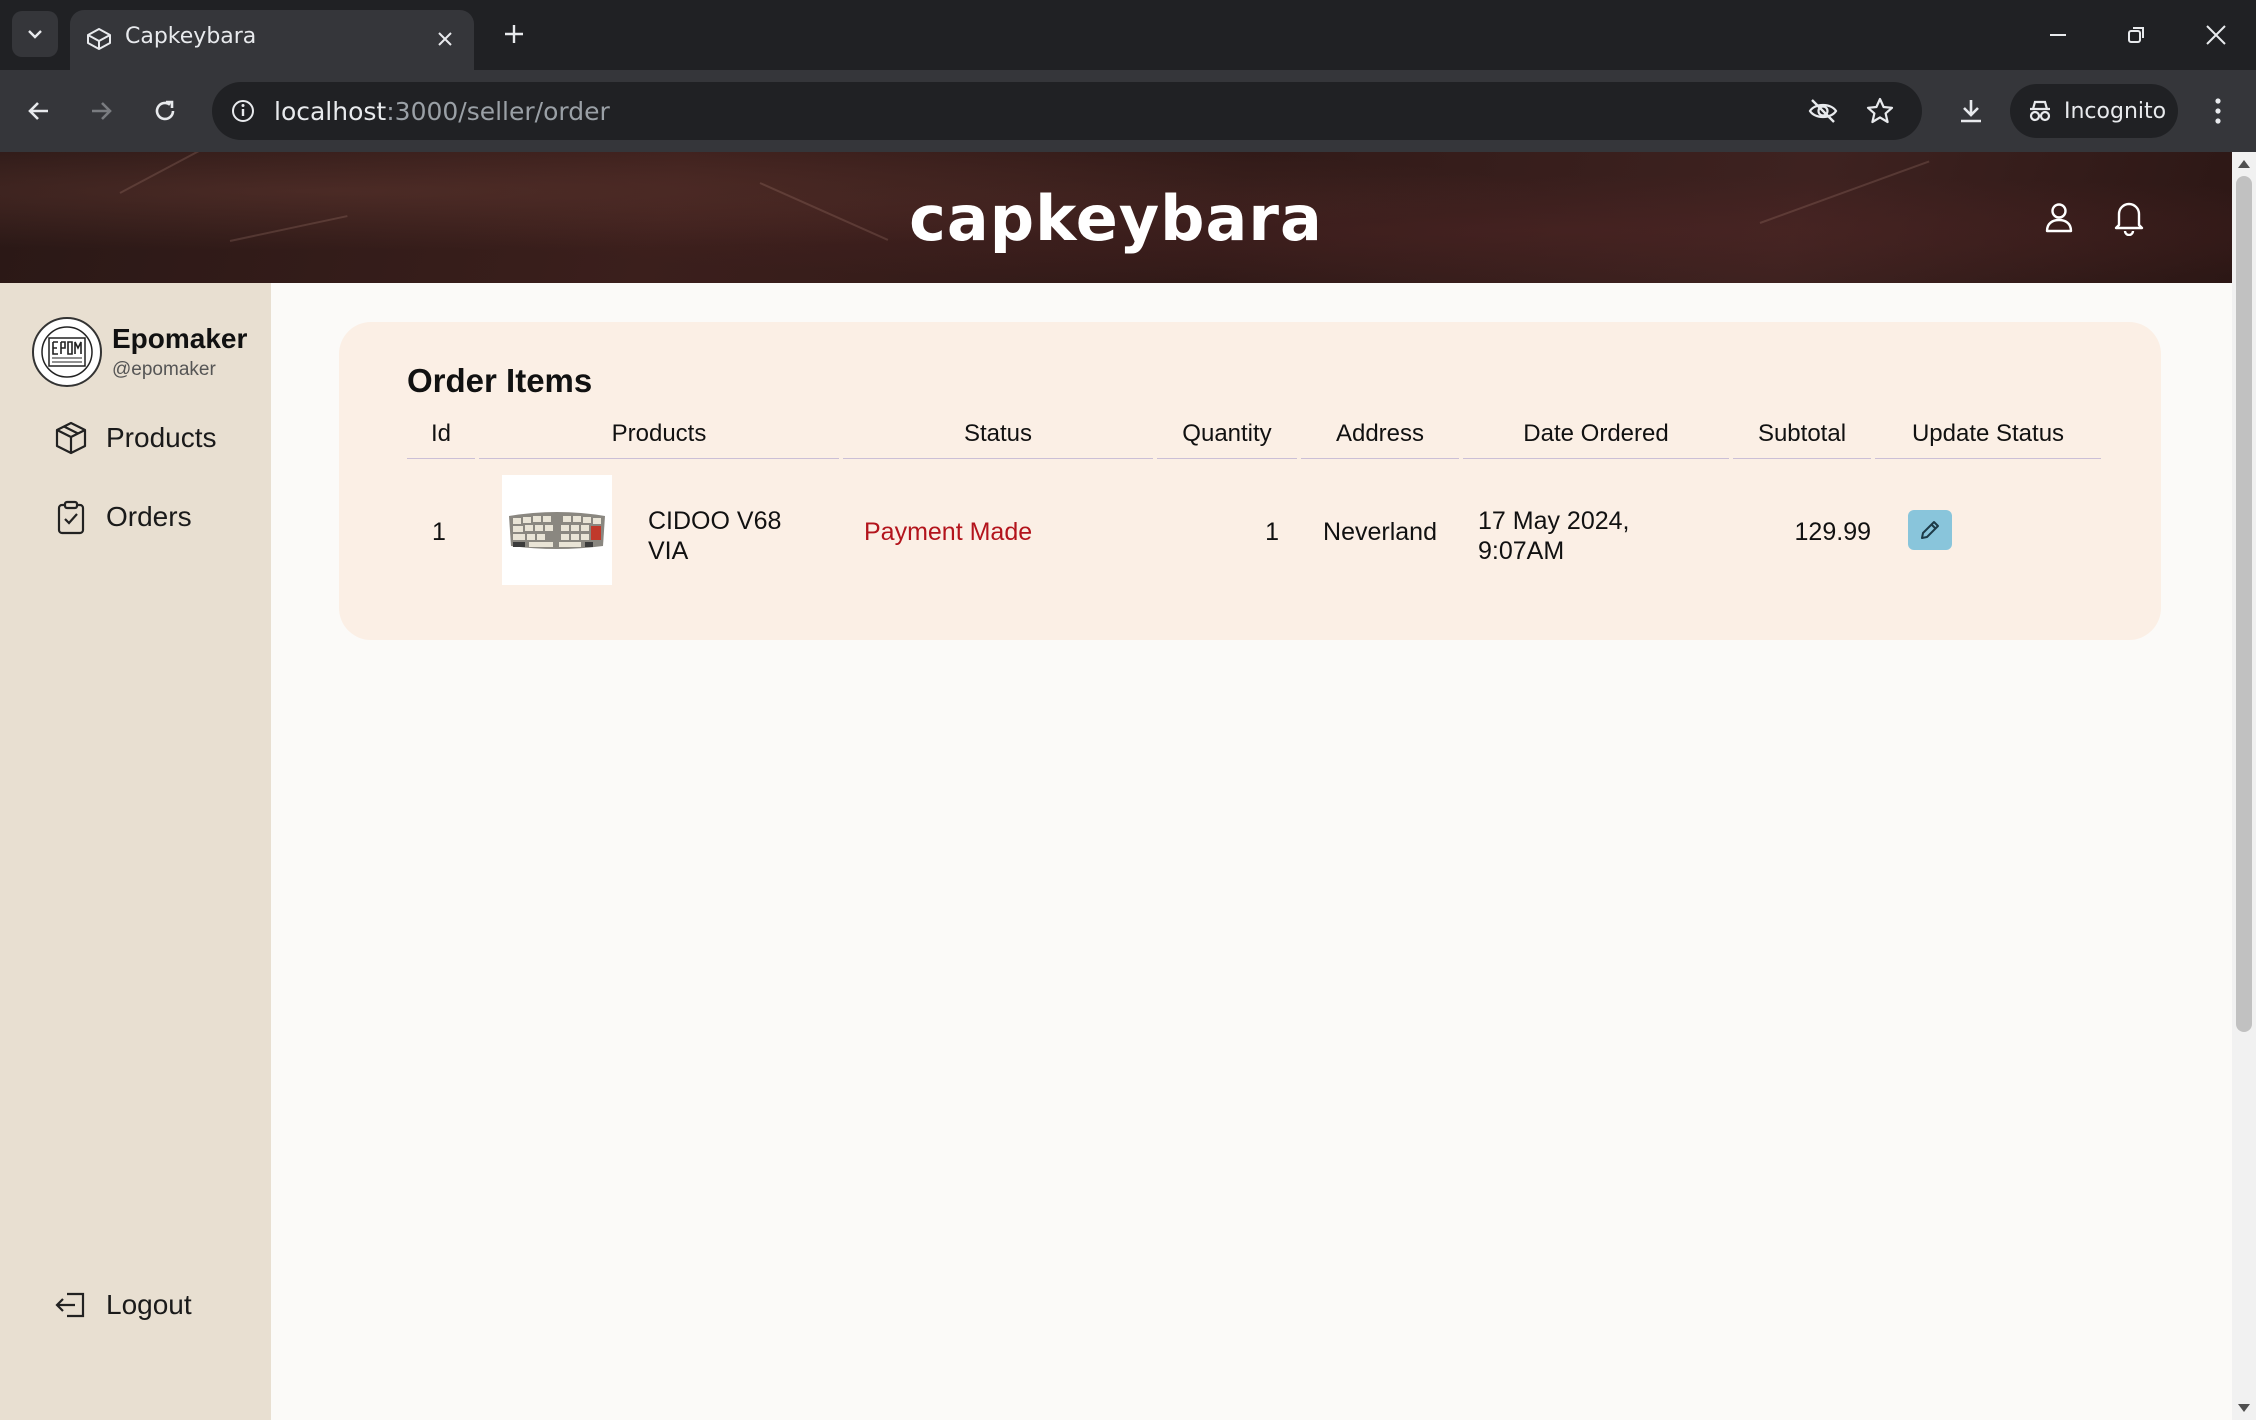  I want to click on download-icon, so click(1971, 111).